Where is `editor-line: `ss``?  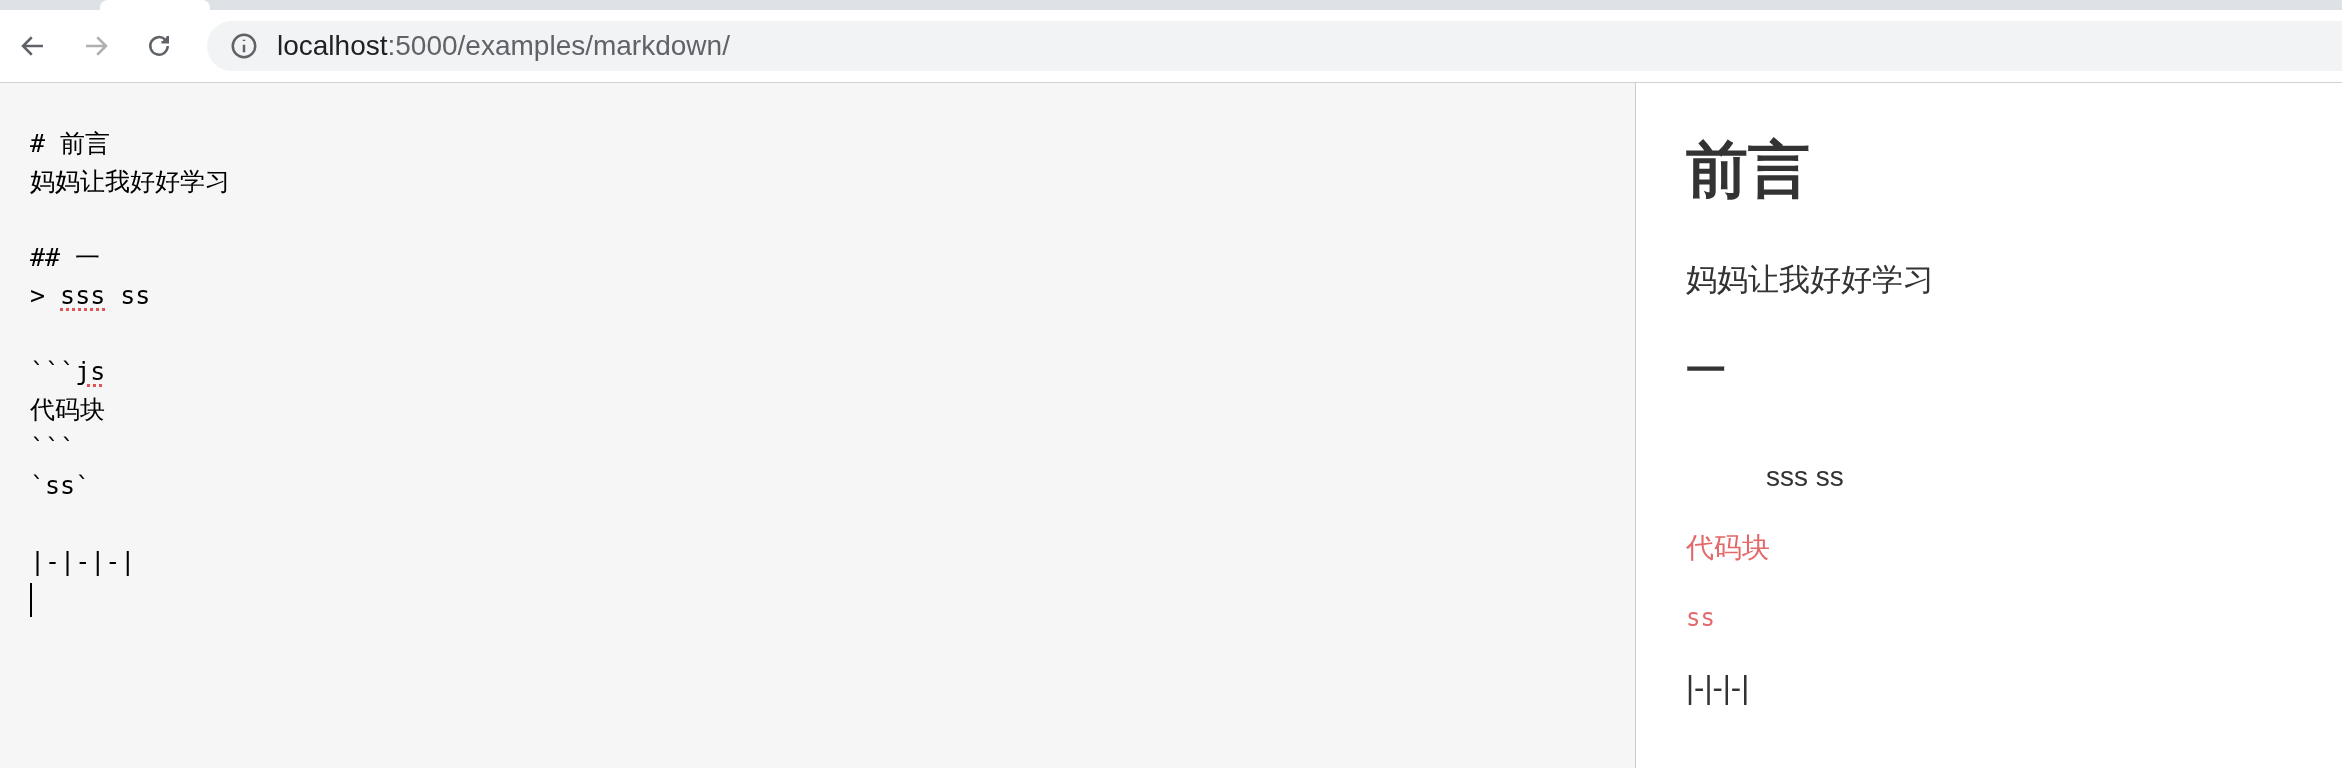 editor-line: `ss` is located at coordinates (60, 486).